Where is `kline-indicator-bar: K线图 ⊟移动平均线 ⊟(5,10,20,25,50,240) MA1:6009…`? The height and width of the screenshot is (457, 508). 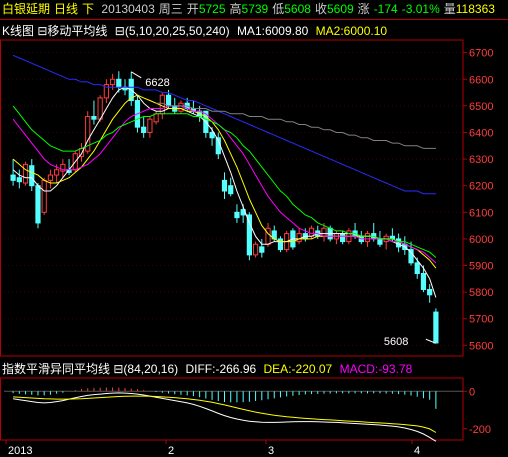
kline-indicator-bar: K线图 ⊟移动平均线 ⊟(5,10,20,25,50,240) MA1:6009… is located at coordinates (194, 31).